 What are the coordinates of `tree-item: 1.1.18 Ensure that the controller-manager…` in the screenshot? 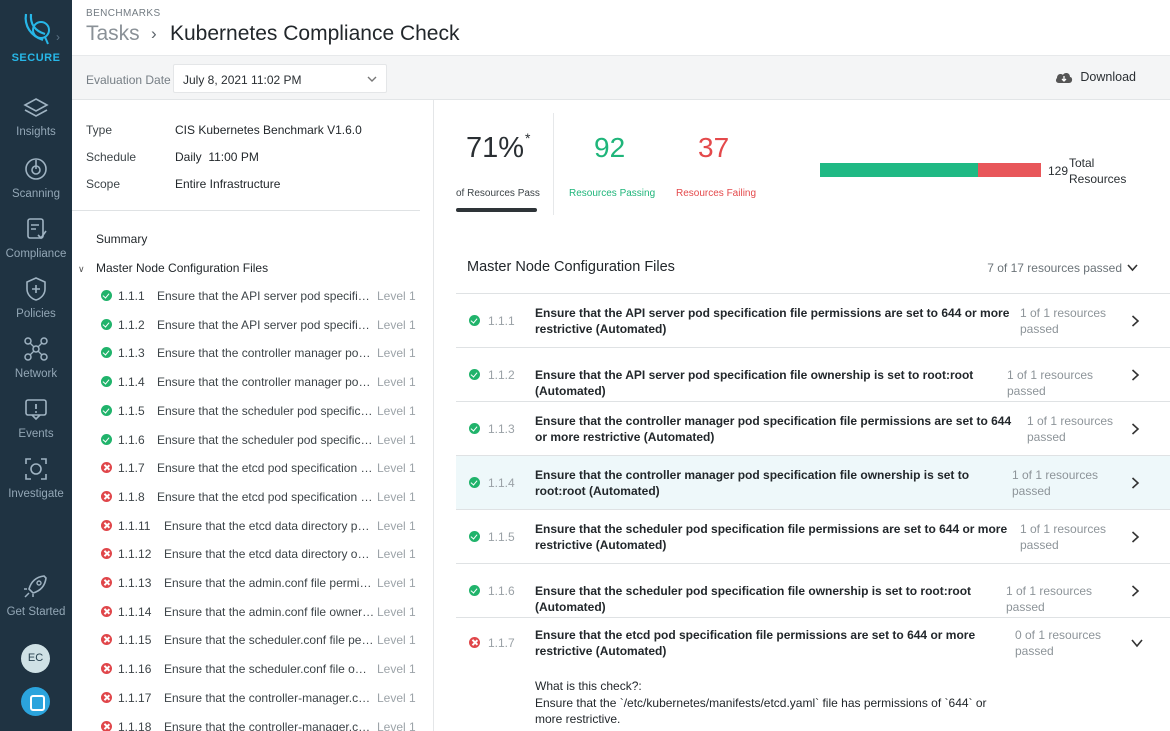 It's located at (246, 725).